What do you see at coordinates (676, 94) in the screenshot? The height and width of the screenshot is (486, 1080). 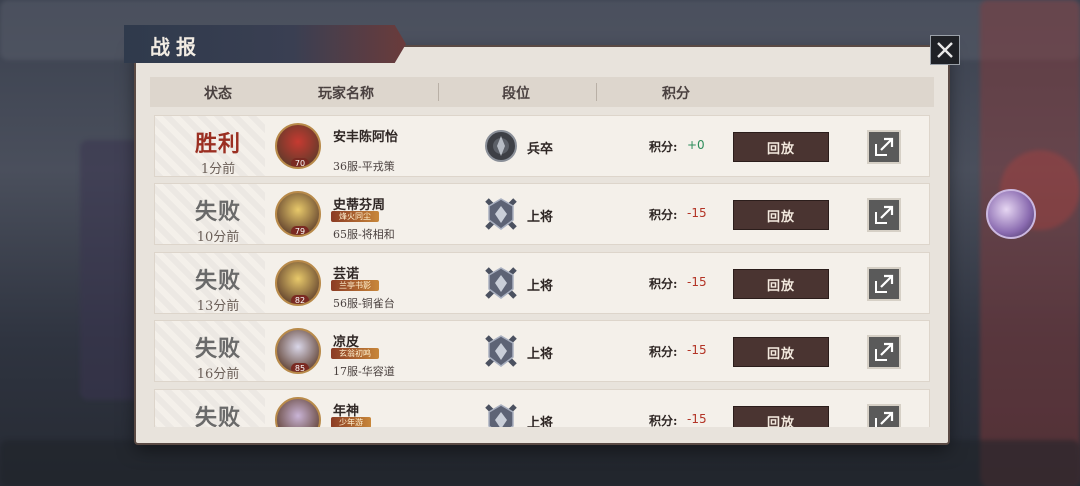 I see `header-score: 积分` at bounding box center [676, 94].